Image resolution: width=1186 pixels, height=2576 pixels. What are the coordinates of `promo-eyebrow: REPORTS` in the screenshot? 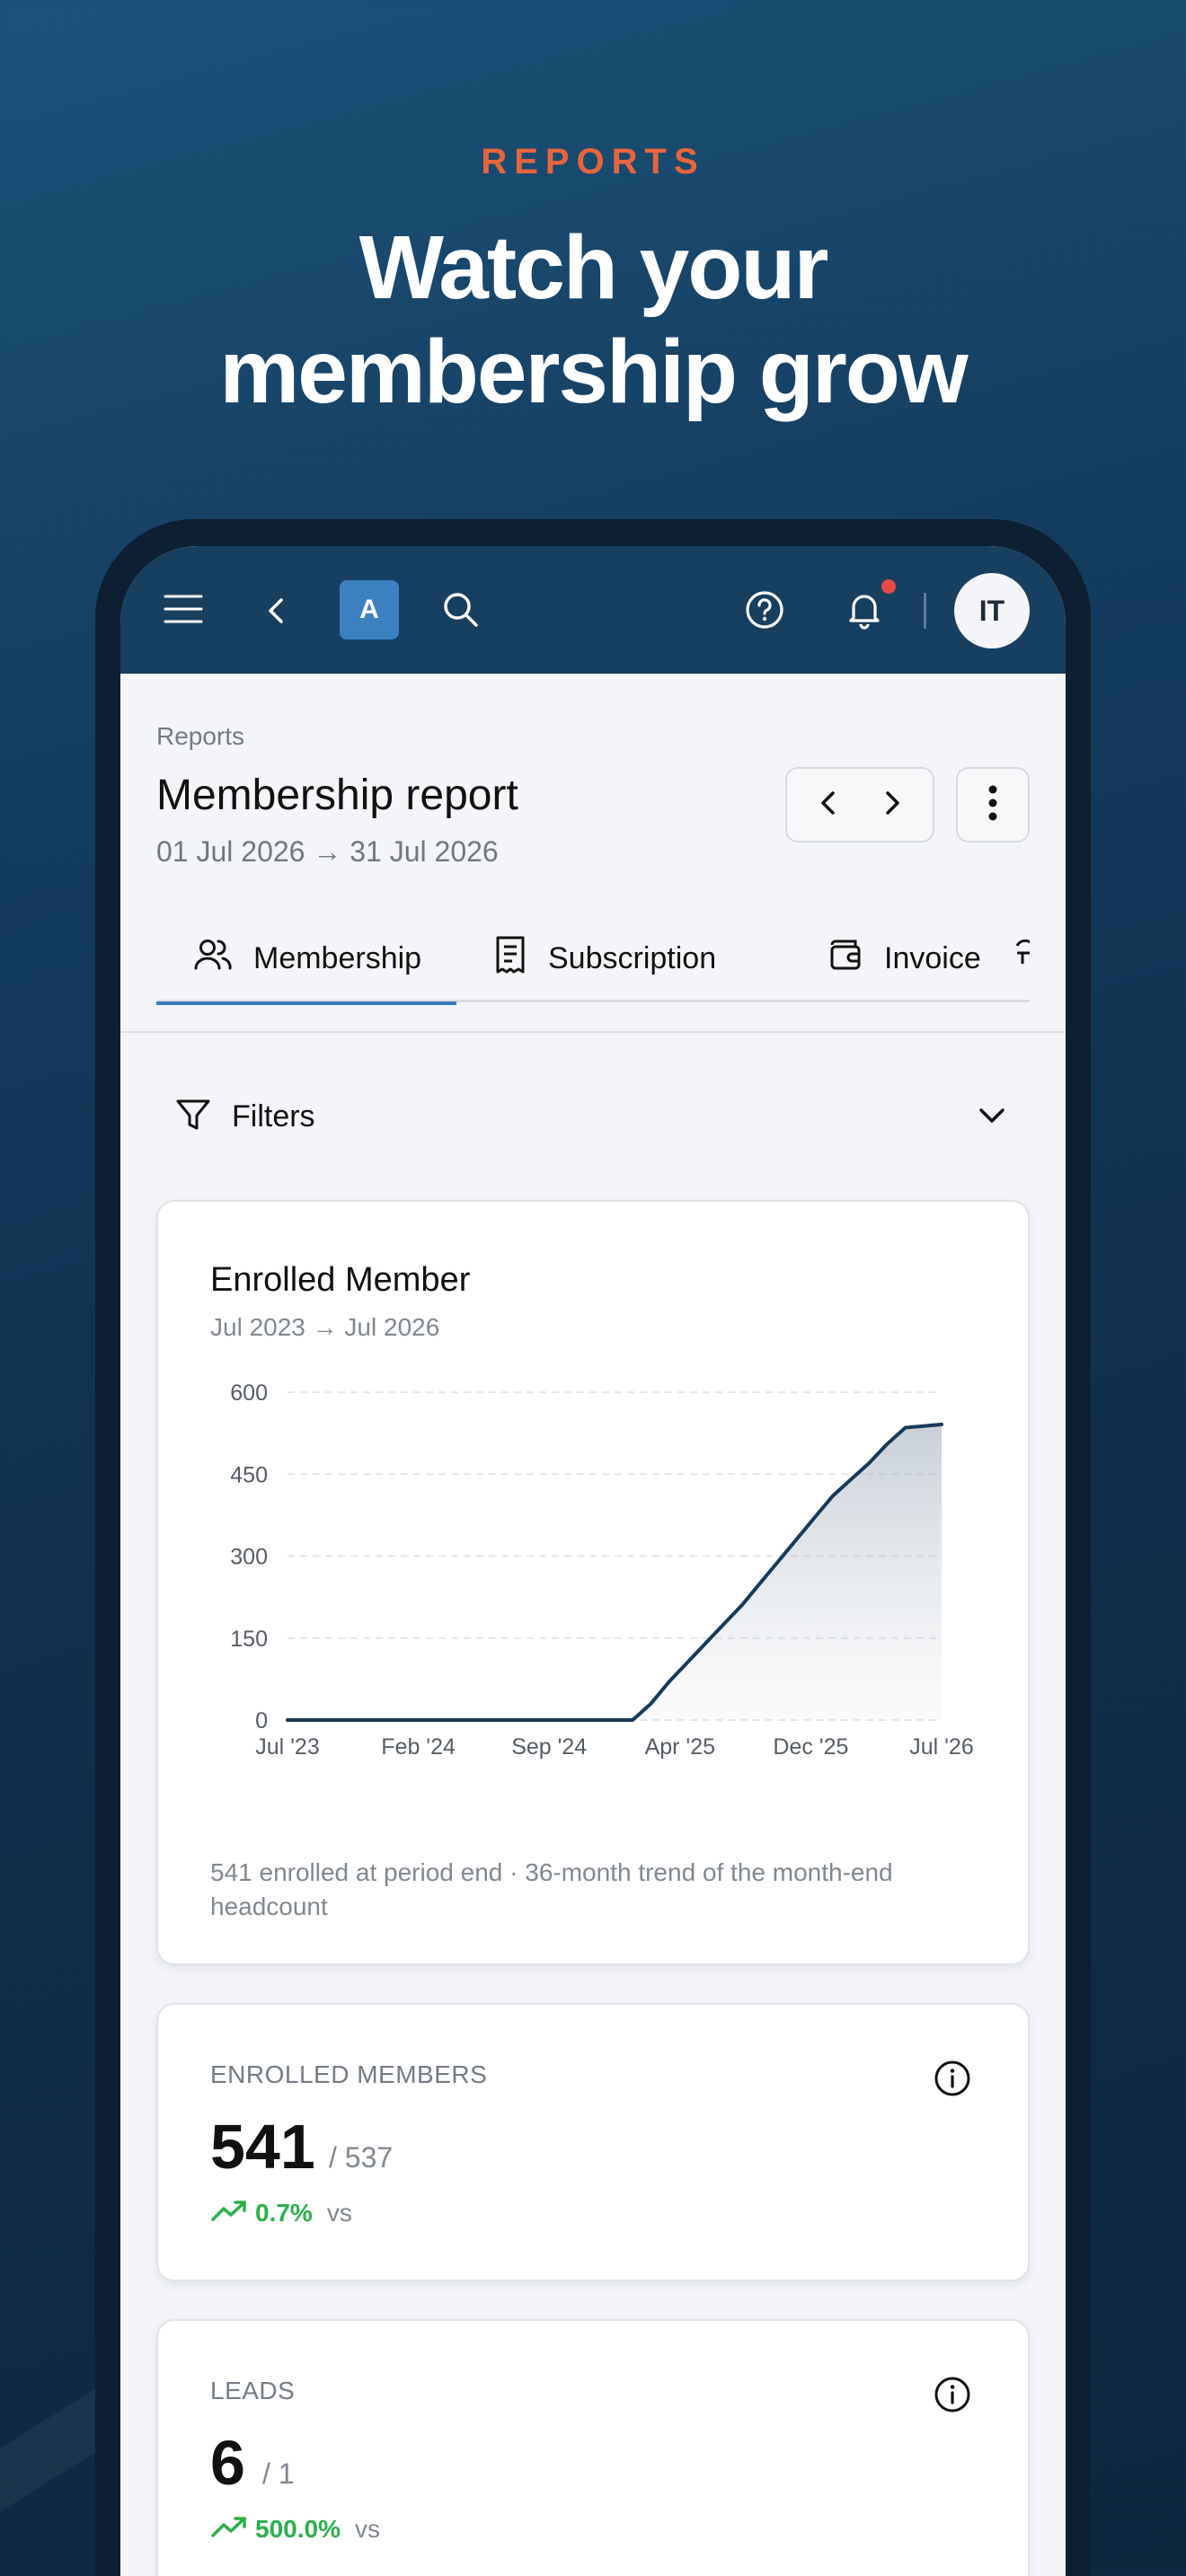 It's located at (593, 161).